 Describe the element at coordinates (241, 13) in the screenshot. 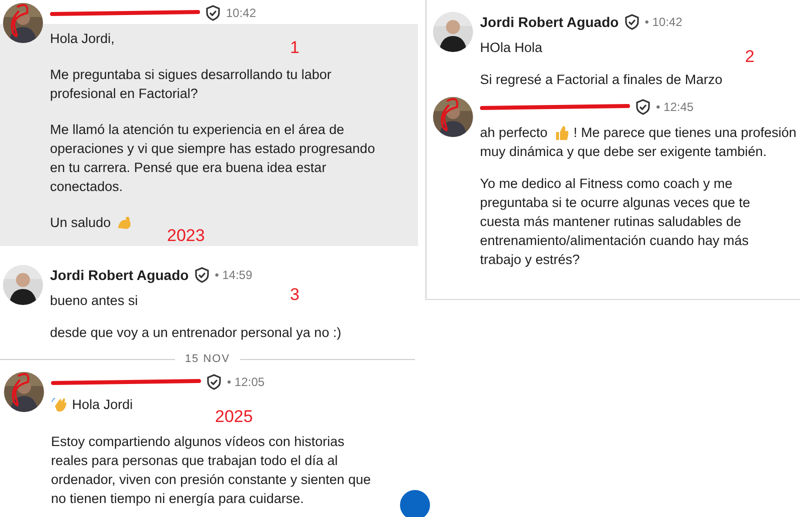

I see `message-time: 10:42` at that location.